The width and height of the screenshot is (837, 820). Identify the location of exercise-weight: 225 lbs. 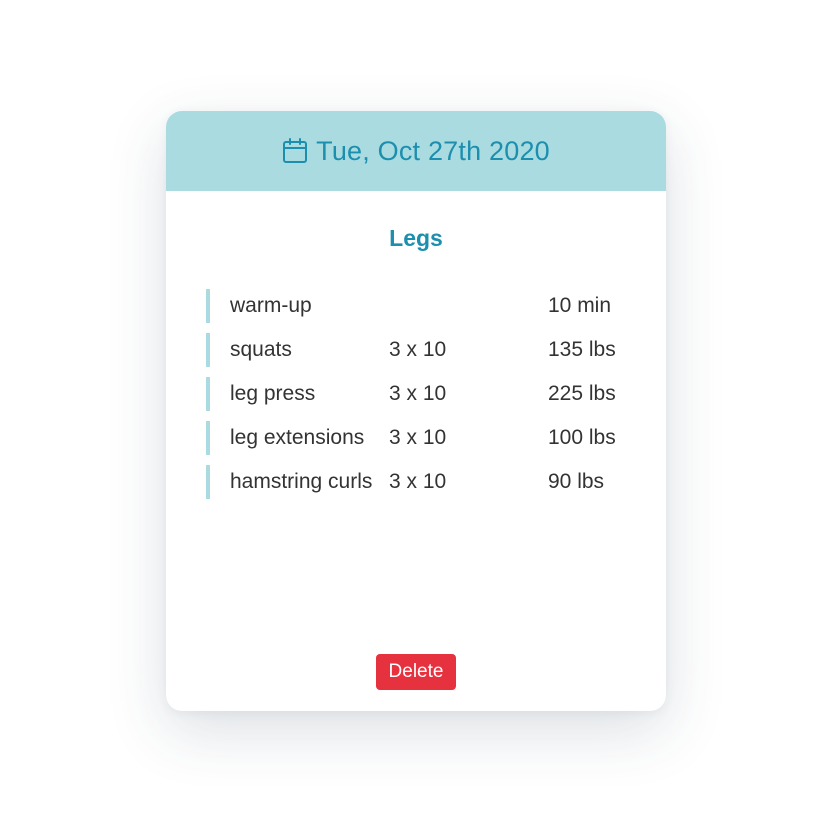
(582, 393).